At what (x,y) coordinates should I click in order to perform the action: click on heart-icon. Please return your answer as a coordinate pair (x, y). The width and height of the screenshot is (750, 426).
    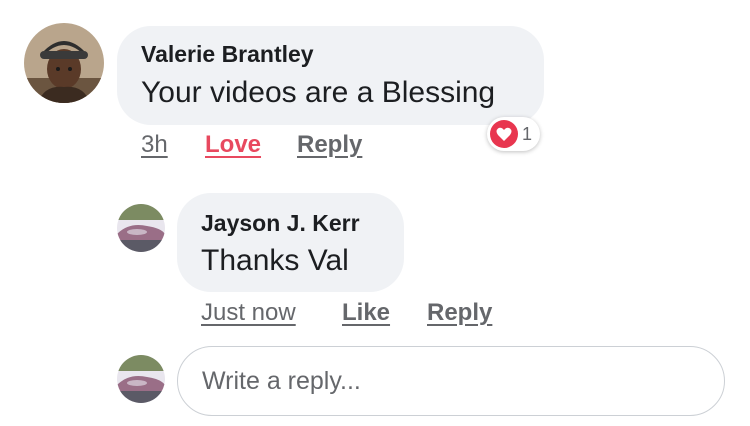
    Looking at the image, I should click on (504, 134).